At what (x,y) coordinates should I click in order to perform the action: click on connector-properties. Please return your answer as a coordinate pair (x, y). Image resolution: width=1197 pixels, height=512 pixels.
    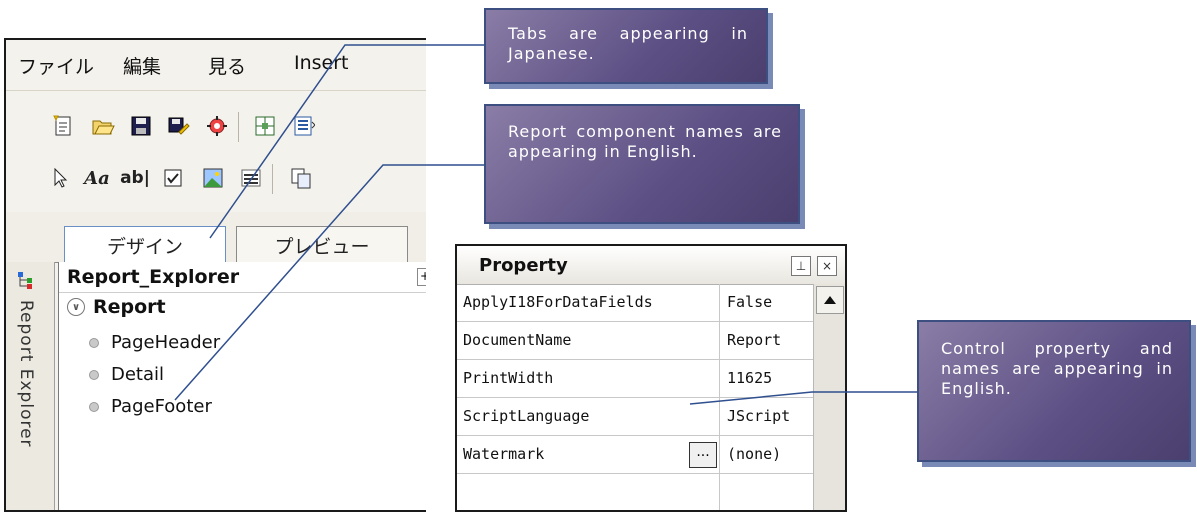
    Looking at the image, I should click on (803, 398).